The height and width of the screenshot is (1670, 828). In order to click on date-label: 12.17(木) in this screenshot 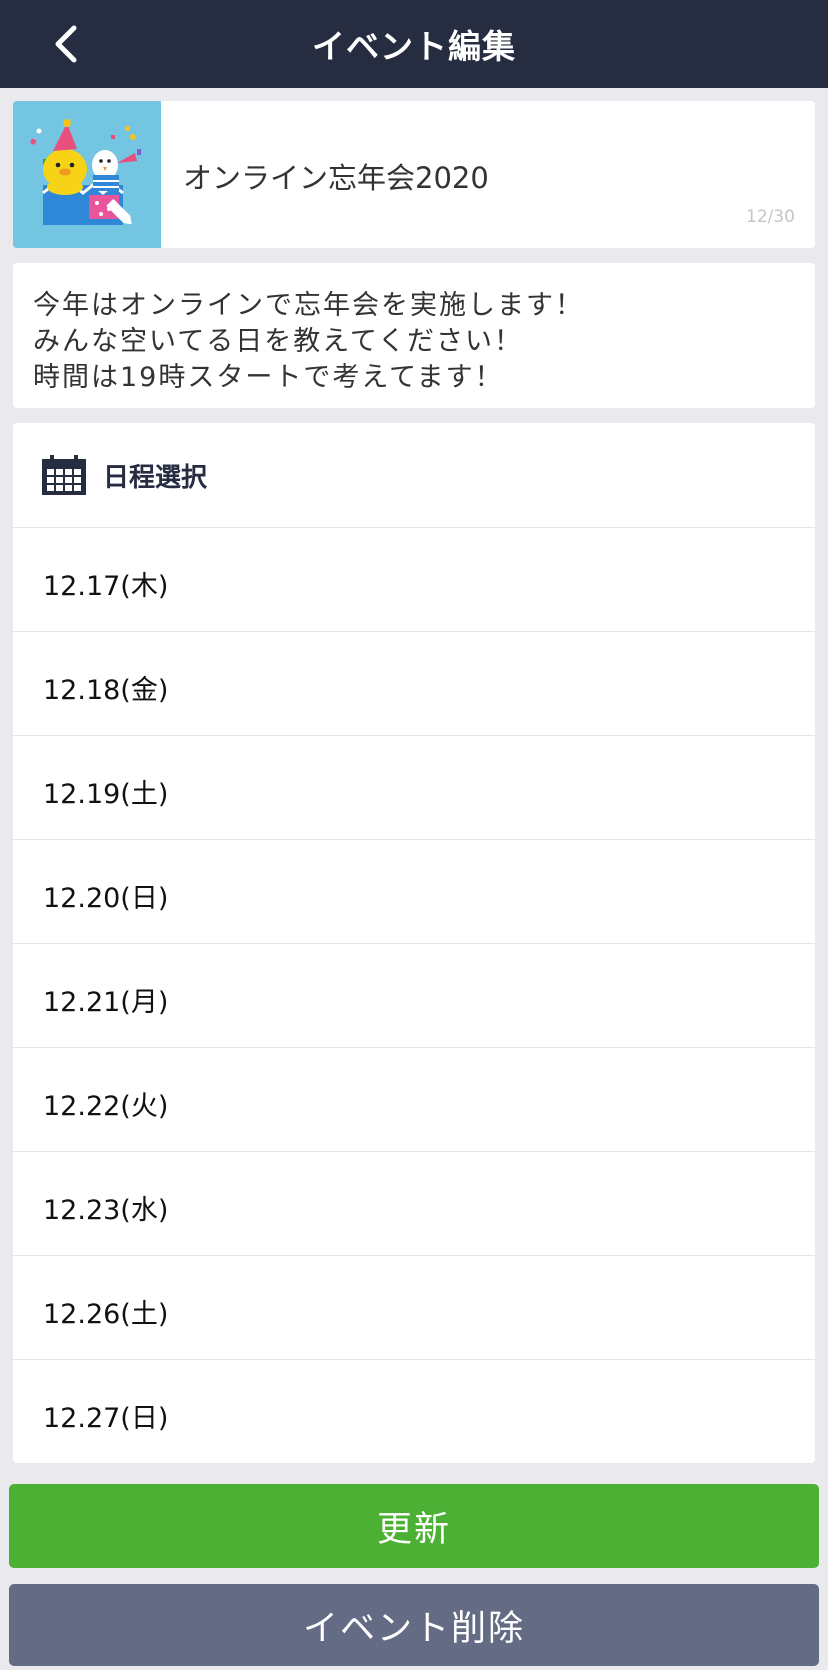, I will do `click(106, 586)`.